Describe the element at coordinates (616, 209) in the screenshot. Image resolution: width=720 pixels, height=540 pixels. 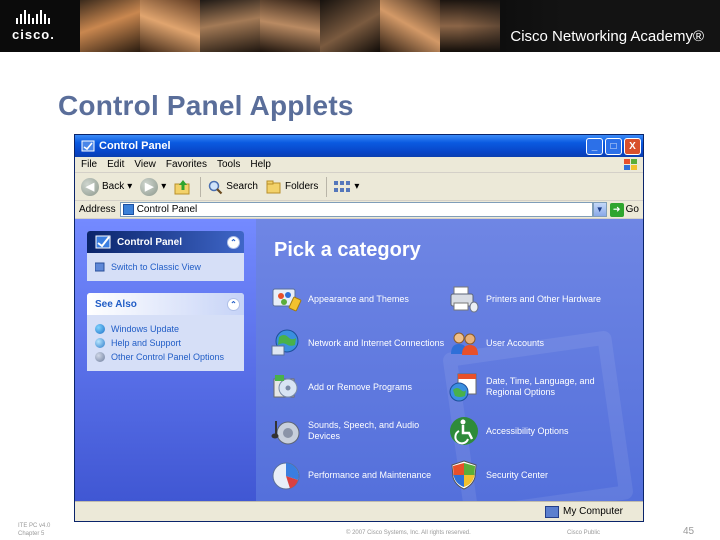
I see `go-arrow-icon: ➜` at that location.